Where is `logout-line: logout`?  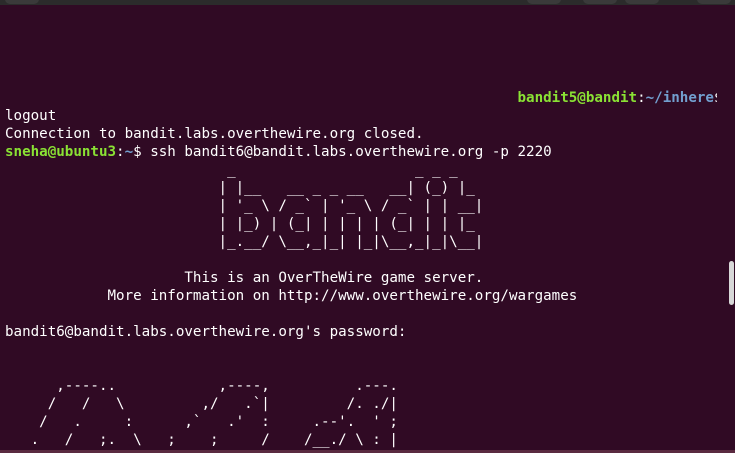
logout-line: logout is located at coordinates (31, 116).